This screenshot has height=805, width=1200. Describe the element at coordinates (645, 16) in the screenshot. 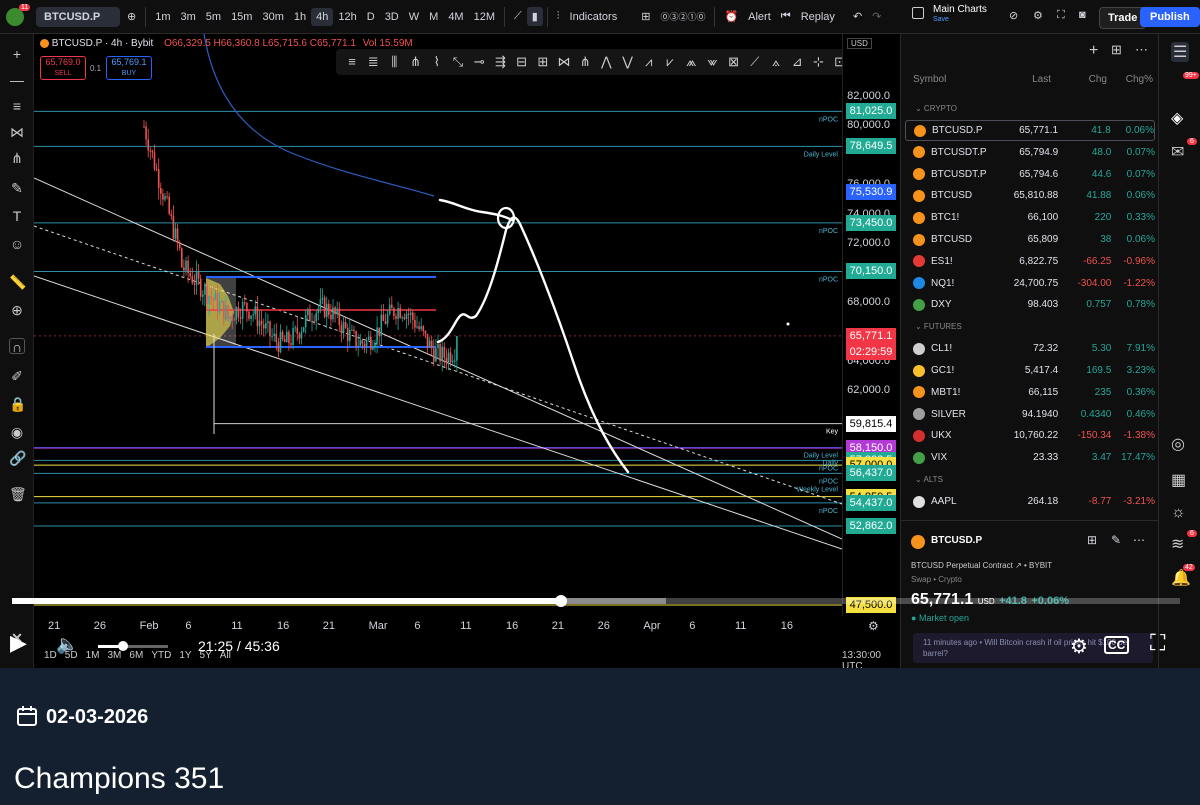

I see `layout-grid-icon: ⊞` at that location.